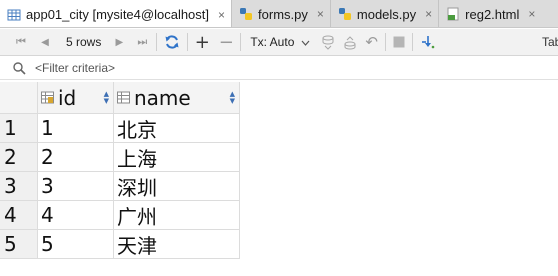  Describe the element at coordinates (47, 97) in the screenshot. I see `primary-key-column-icon` at that location.